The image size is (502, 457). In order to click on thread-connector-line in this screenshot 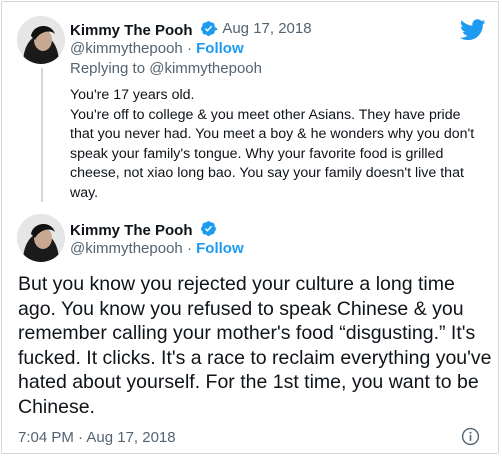, I will do `click(42, 135)`.